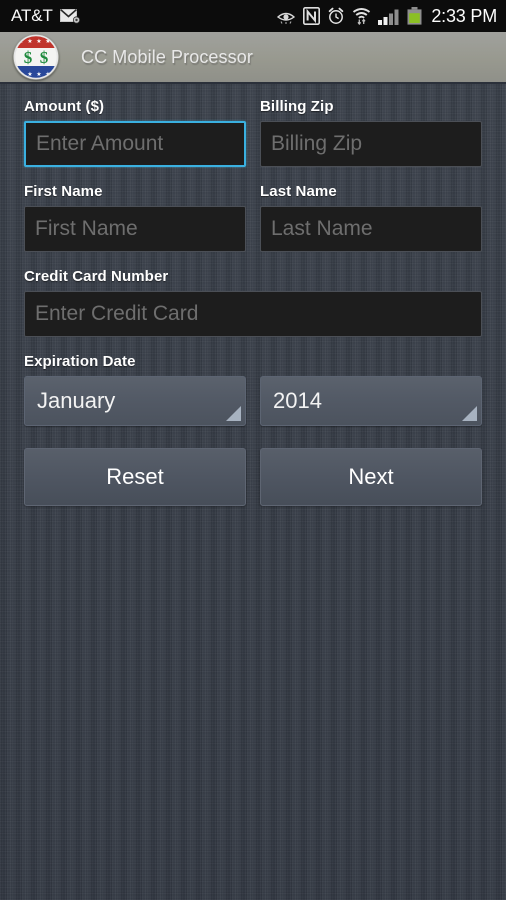  Describe the element at coordinates (135, 477) in the screenshot. I see `reset-button: Reset` at that location.